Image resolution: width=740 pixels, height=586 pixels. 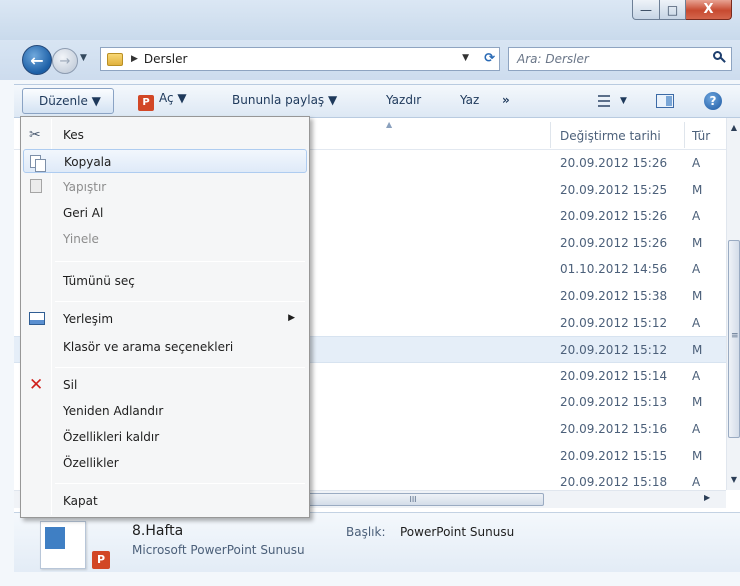 I want to click on open-label: Aç ▼, so click(x=173, y=98).